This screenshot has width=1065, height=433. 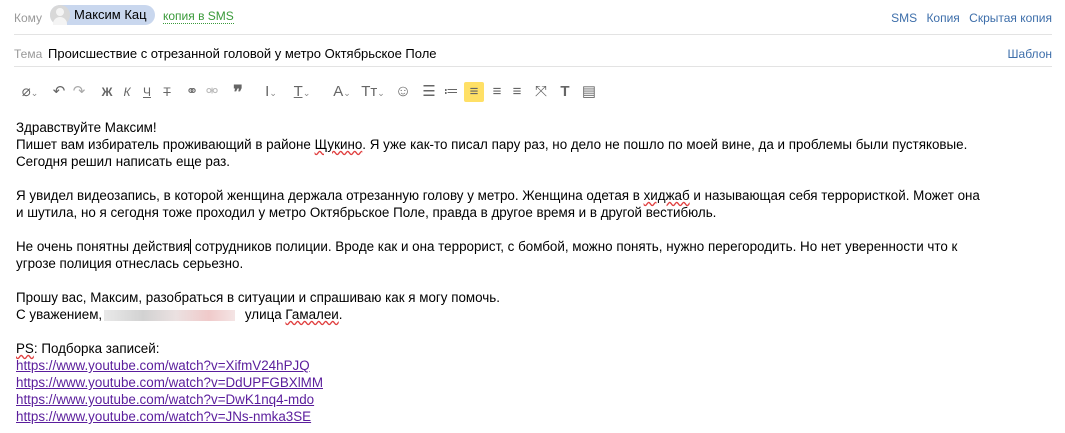 What do you see at coordinates (451, 92) in the screenshot?
I see `unordered-list-icon: ≔` at bounding box center [451, 92].